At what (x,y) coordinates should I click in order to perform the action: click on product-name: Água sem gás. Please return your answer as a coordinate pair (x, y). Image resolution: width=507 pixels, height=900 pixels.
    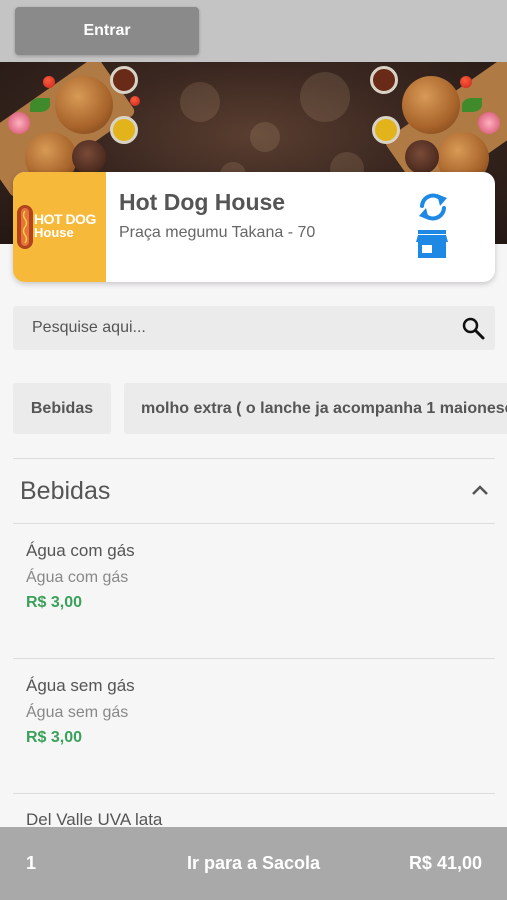
    Looking at the image, I should click on (80, 685).